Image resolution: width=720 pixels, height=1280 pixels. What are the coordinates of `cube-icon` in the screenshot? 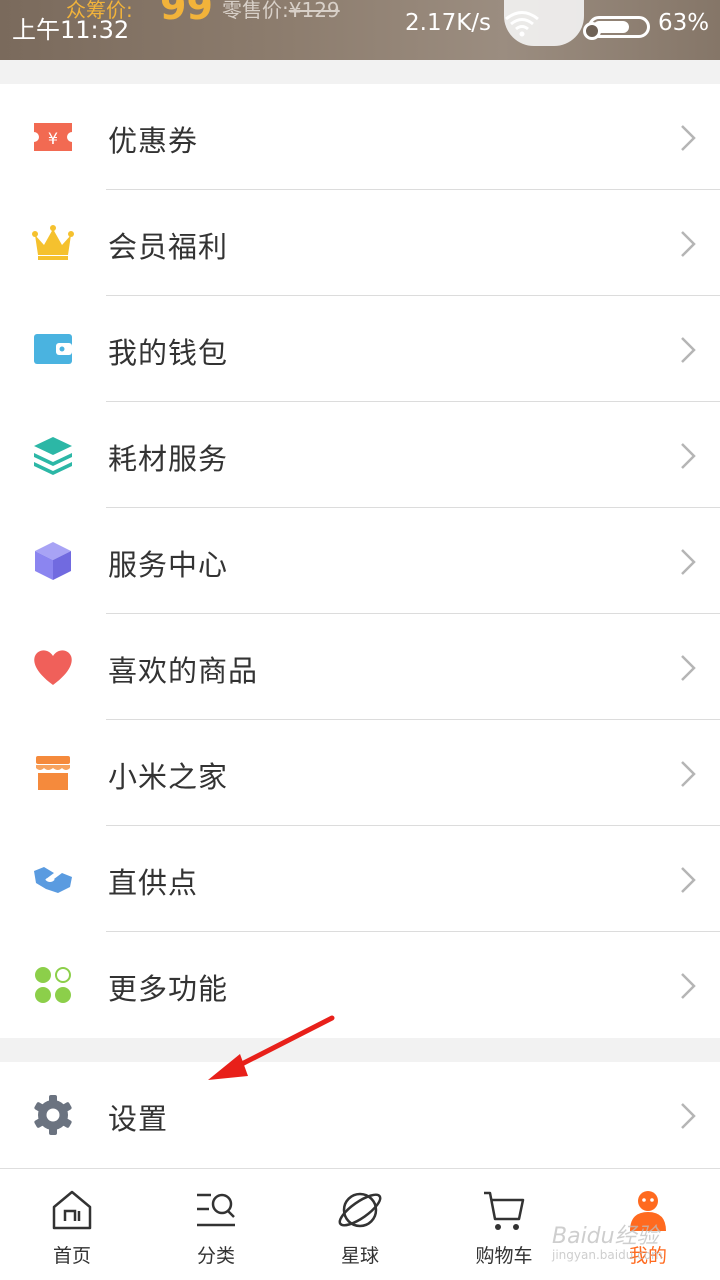 It's located at (53, 561).